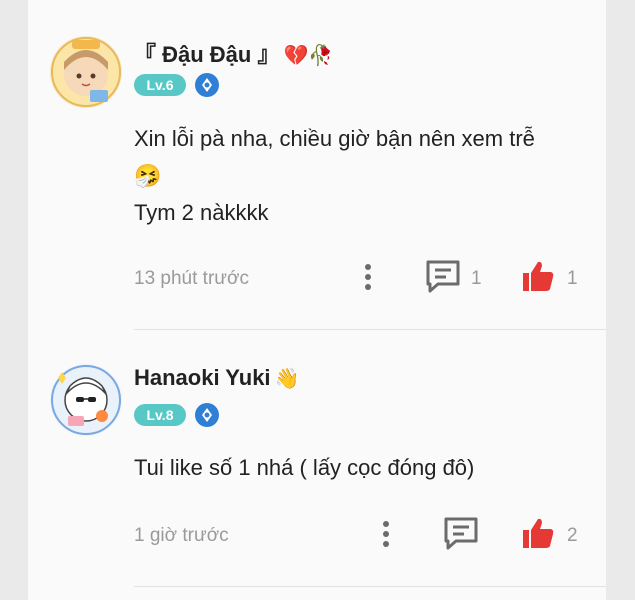 This screenshot has width=635, height=600. What do you see at coordinates (160, 415) in the screenshot?
I see `level-badge: Lv.8` at bounding box center [160, 415].